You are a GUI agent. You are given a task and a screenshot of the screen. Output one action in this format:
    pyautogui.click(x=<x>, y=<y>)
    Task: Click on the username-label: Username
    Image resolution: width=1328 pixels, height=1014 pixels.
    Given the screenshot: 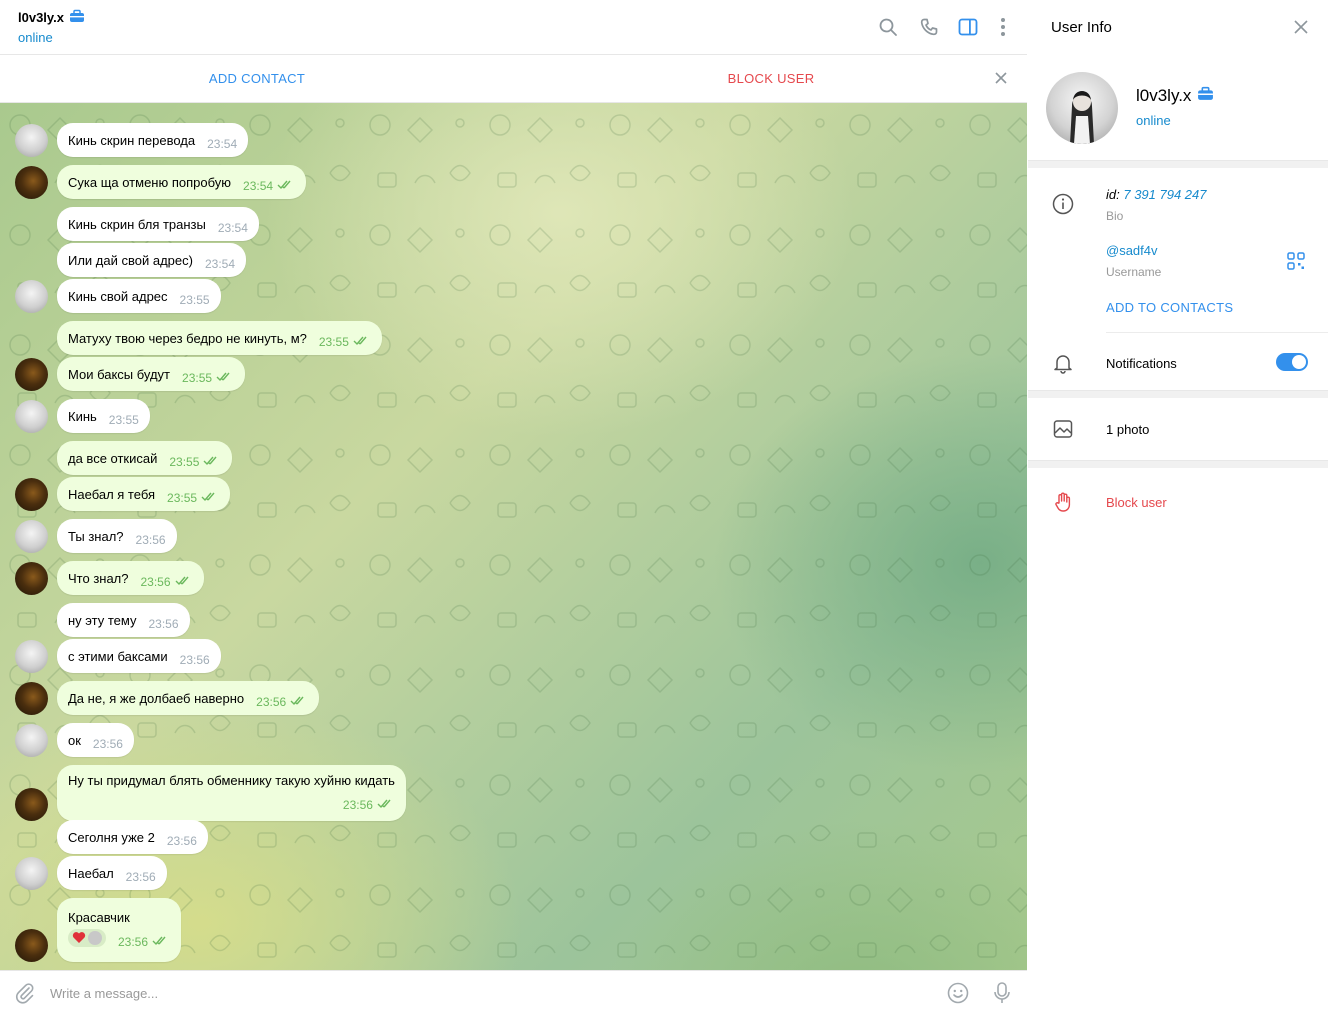 What is the action you would take?
    pyautogui.click(x=1134, y=272)
    